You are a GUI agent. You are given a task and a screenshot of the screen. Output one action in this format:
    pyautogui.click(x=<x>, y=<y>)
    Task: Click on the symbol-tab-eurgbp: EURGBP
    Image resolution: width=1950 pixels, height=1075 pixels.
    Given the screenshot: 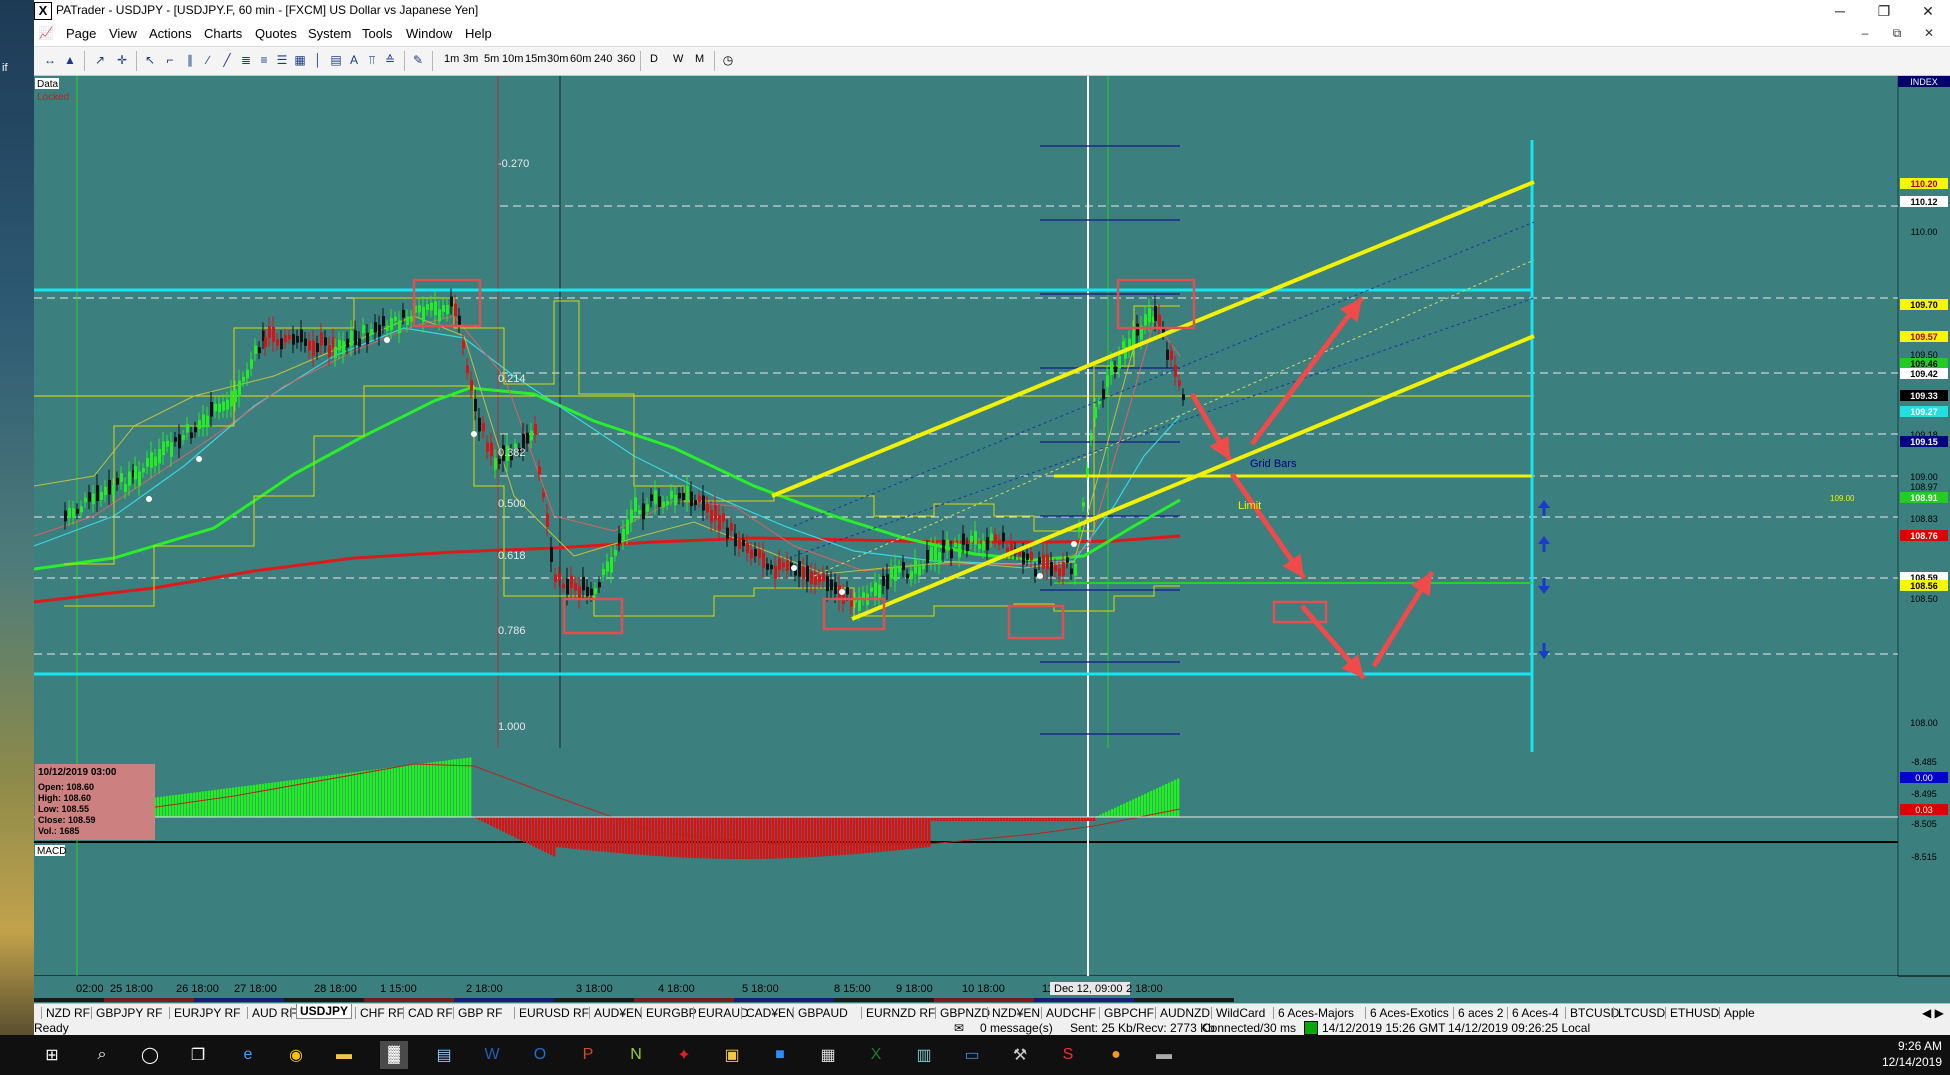 What is the action you would take?
    pyautogui.click(x=671, y=1013)
    